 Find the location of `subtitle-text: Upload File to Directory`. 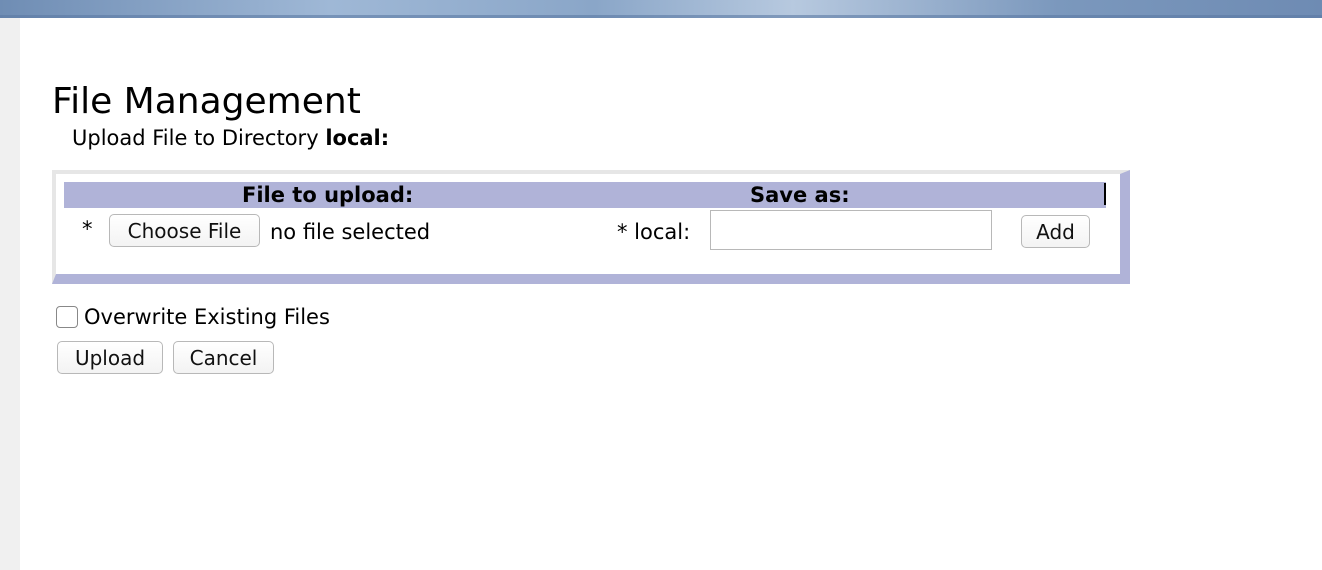

subtitle-text: Upload File to Directory is located at coordinates (195, 138).